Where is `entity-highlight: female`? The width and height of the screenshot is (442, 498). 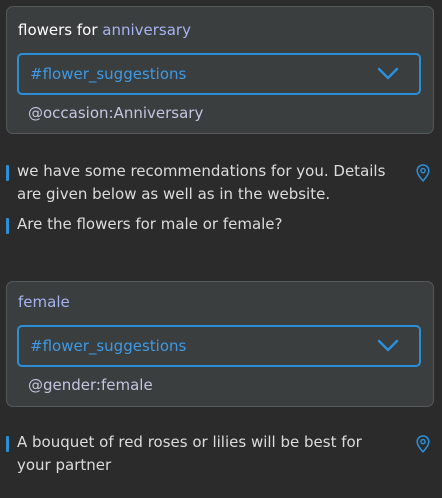 entity-highlight: female is located at coordinates (44, 302).